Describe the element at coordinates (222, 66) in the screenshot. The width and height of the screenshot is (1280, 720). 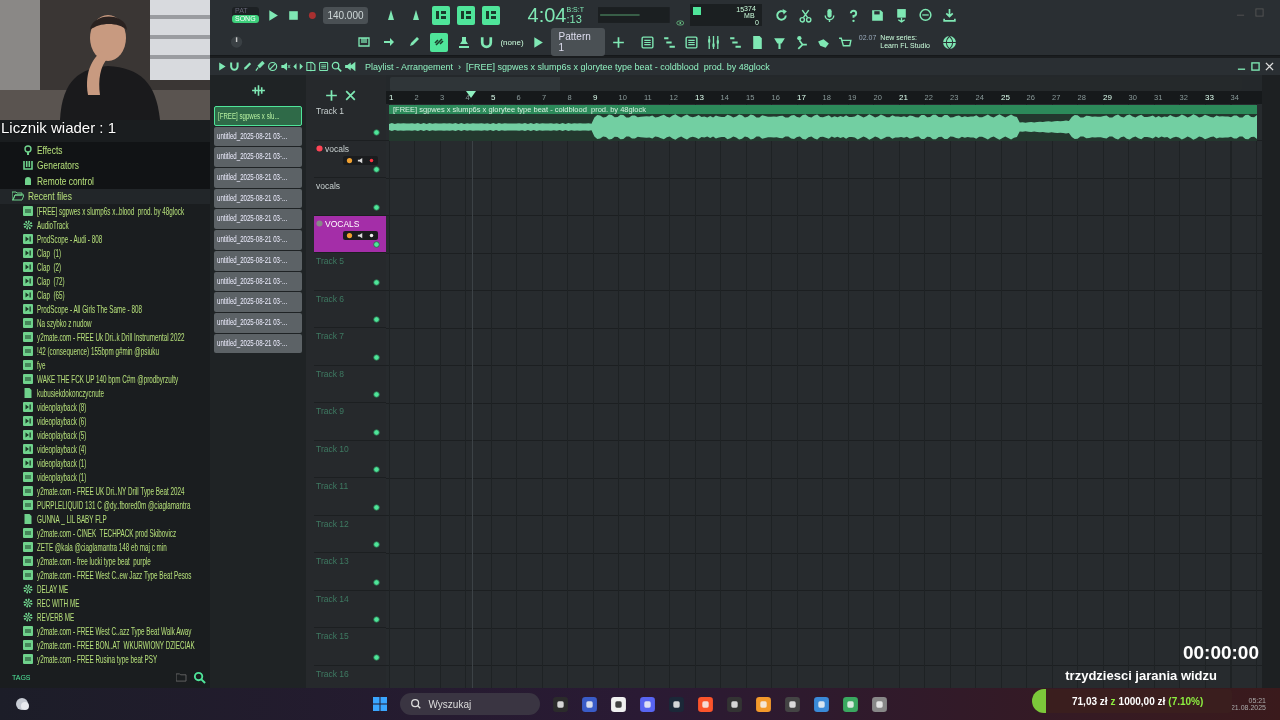
I see `play-icon` at that location.